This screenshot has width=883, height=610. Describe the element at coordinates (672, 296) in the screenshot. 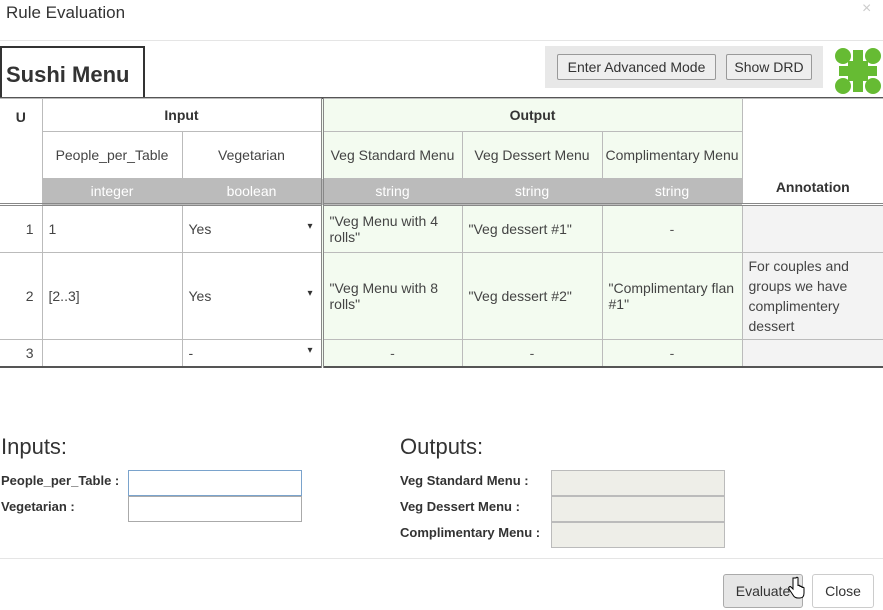

I see `cell-complimentary-menu: "Complimentary flan #1"` at that location.